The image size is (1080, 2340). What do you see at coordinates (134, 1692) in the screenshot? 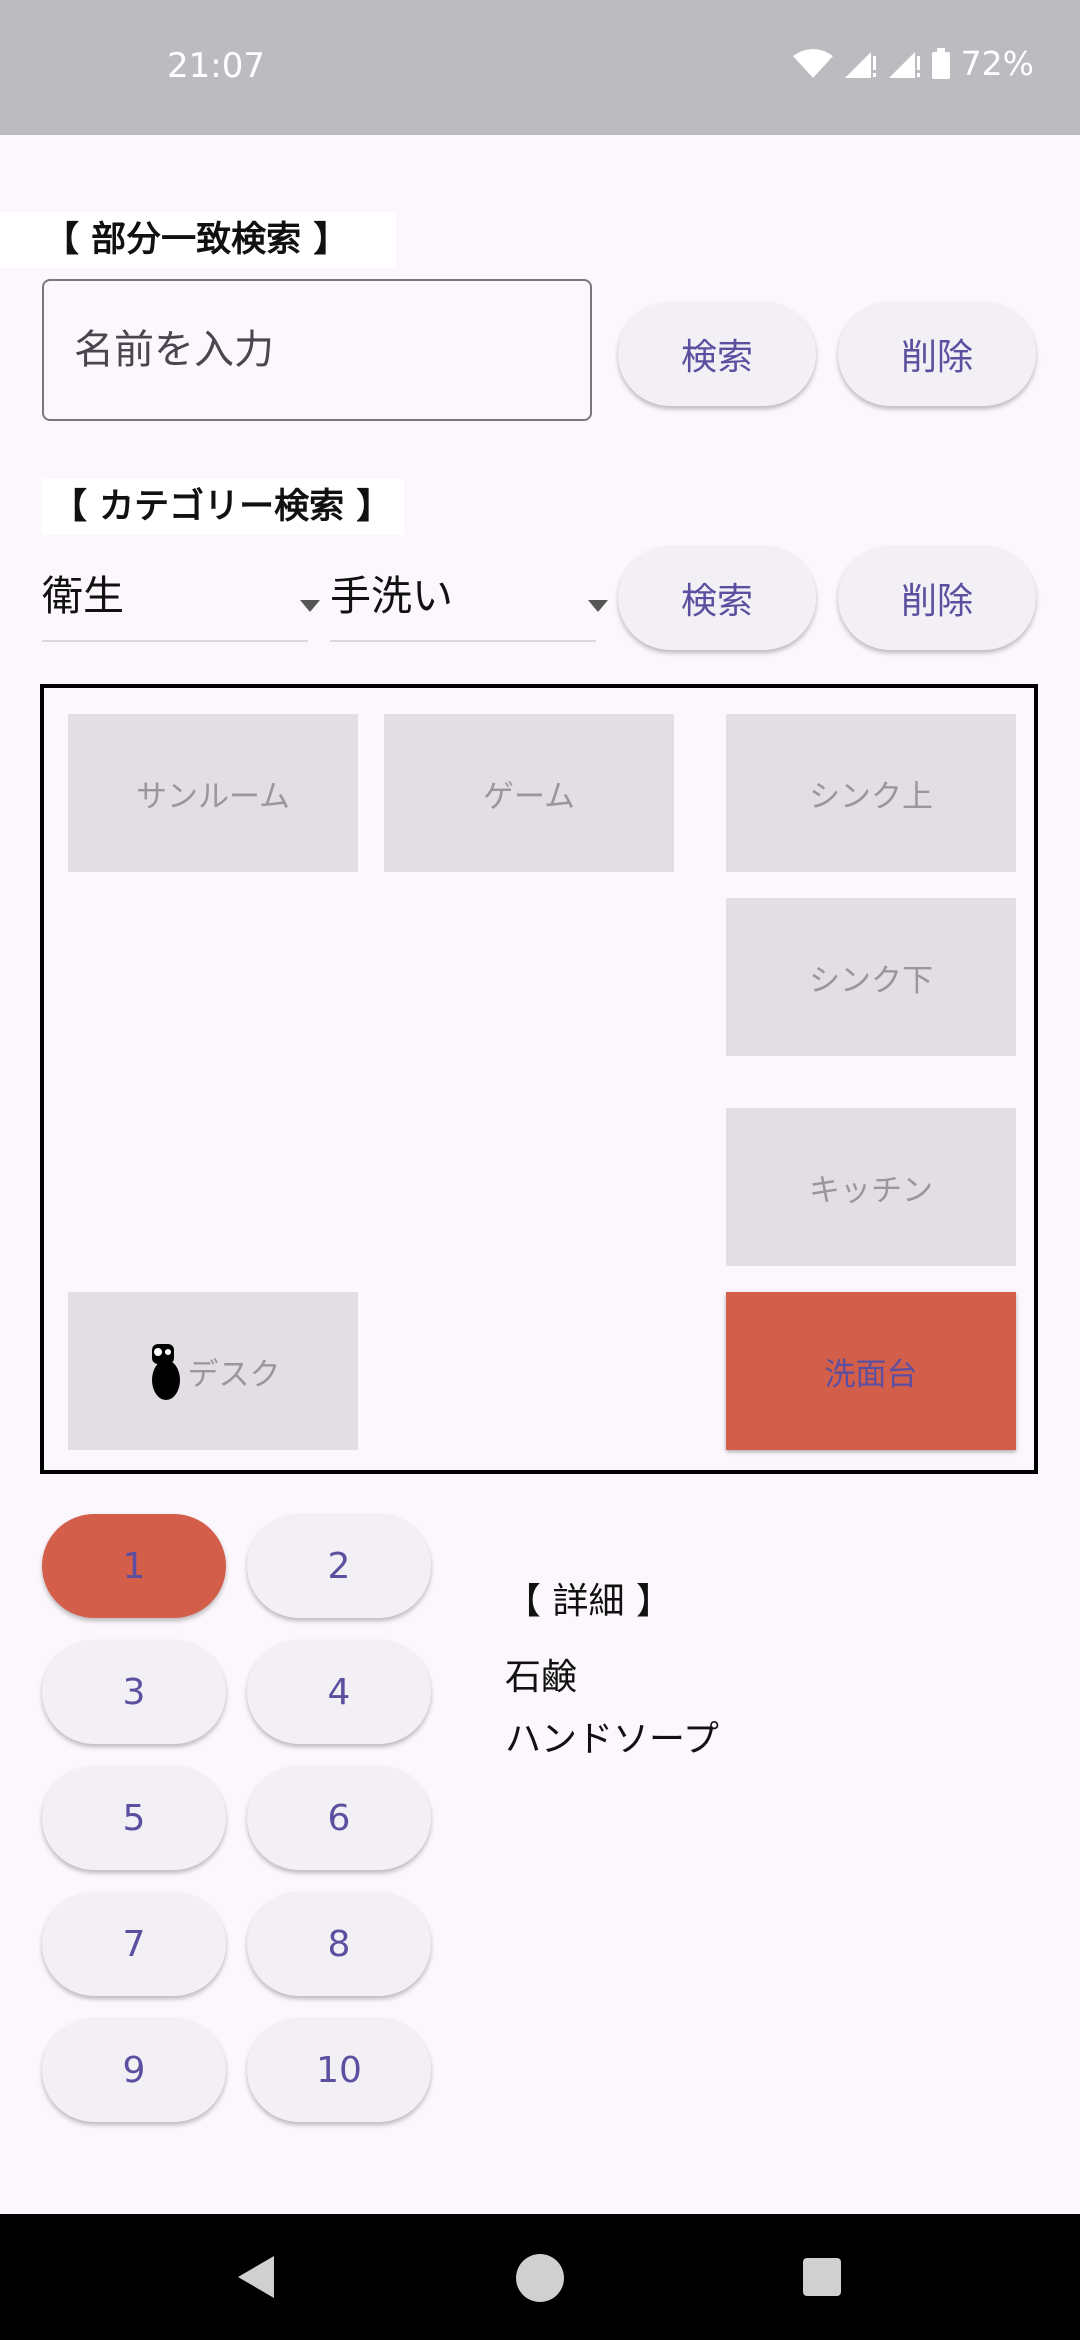
I see `page-button-3: 3` at bounding box center [134, 1692].